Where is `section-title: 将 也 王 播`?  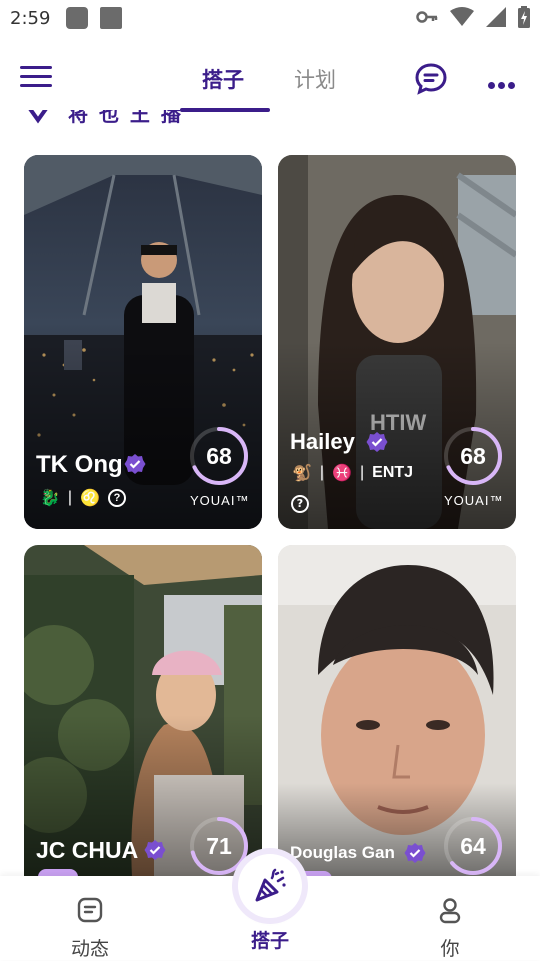 section-title: 将 也 王 播 is located at coordinates (125, 118).